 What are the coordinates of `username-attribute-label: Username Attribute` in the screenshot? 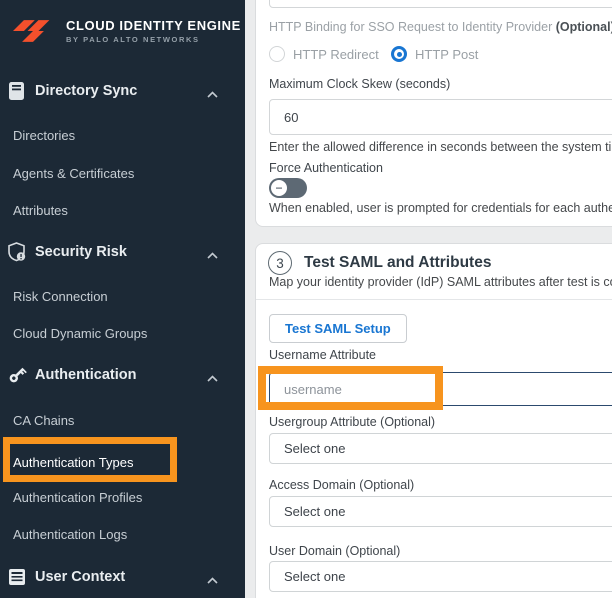 It's located at (322, 355).